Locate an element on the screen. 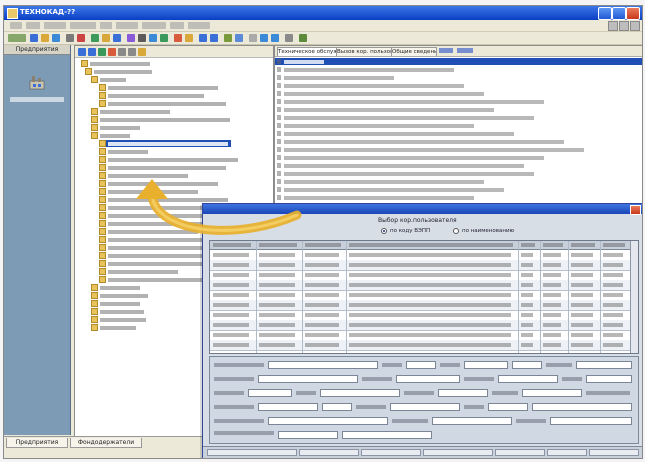 This screenshot has width=645, height=462. mdi-restore-icon is located at coordinates (624, 26).